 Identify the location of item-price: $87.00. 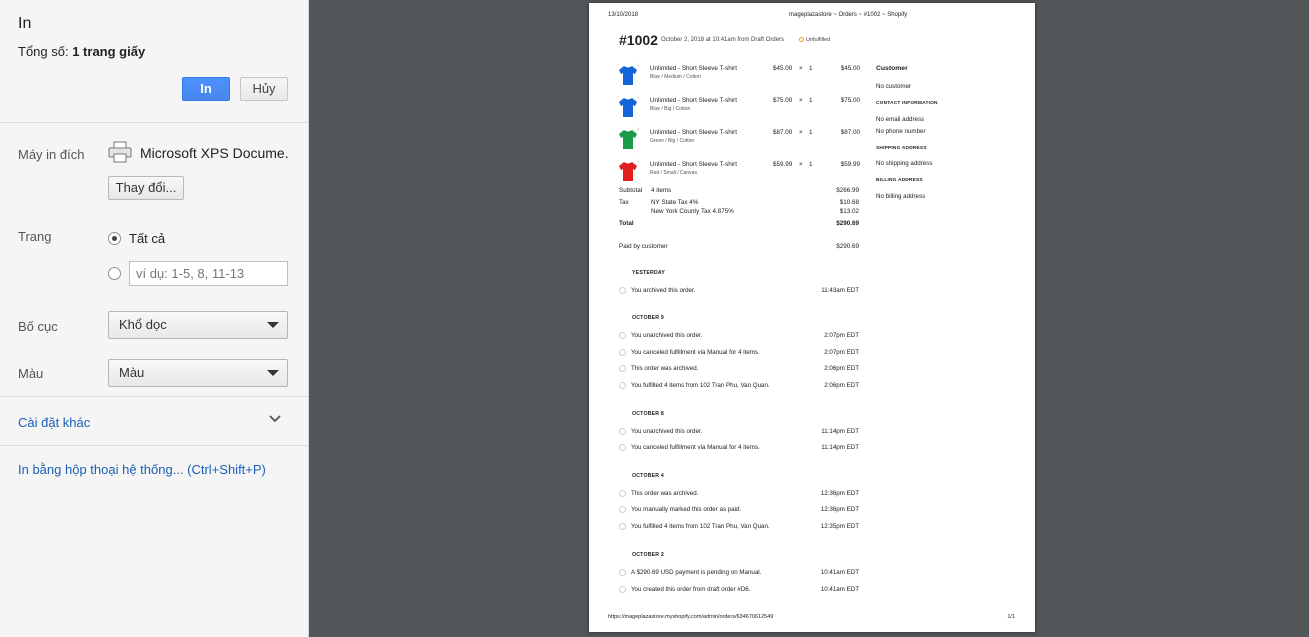
(783, 132).